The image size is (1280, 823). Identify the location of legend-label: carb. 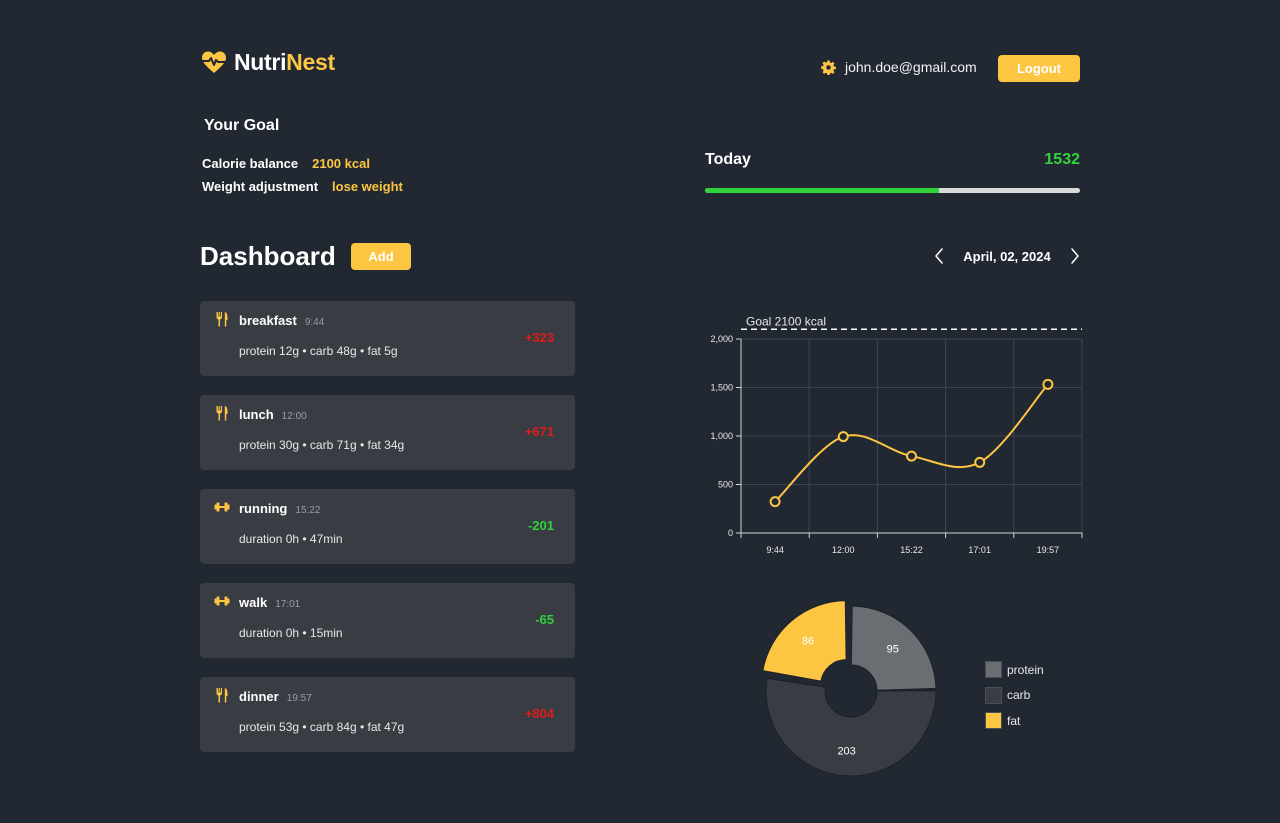
(1019, 695).